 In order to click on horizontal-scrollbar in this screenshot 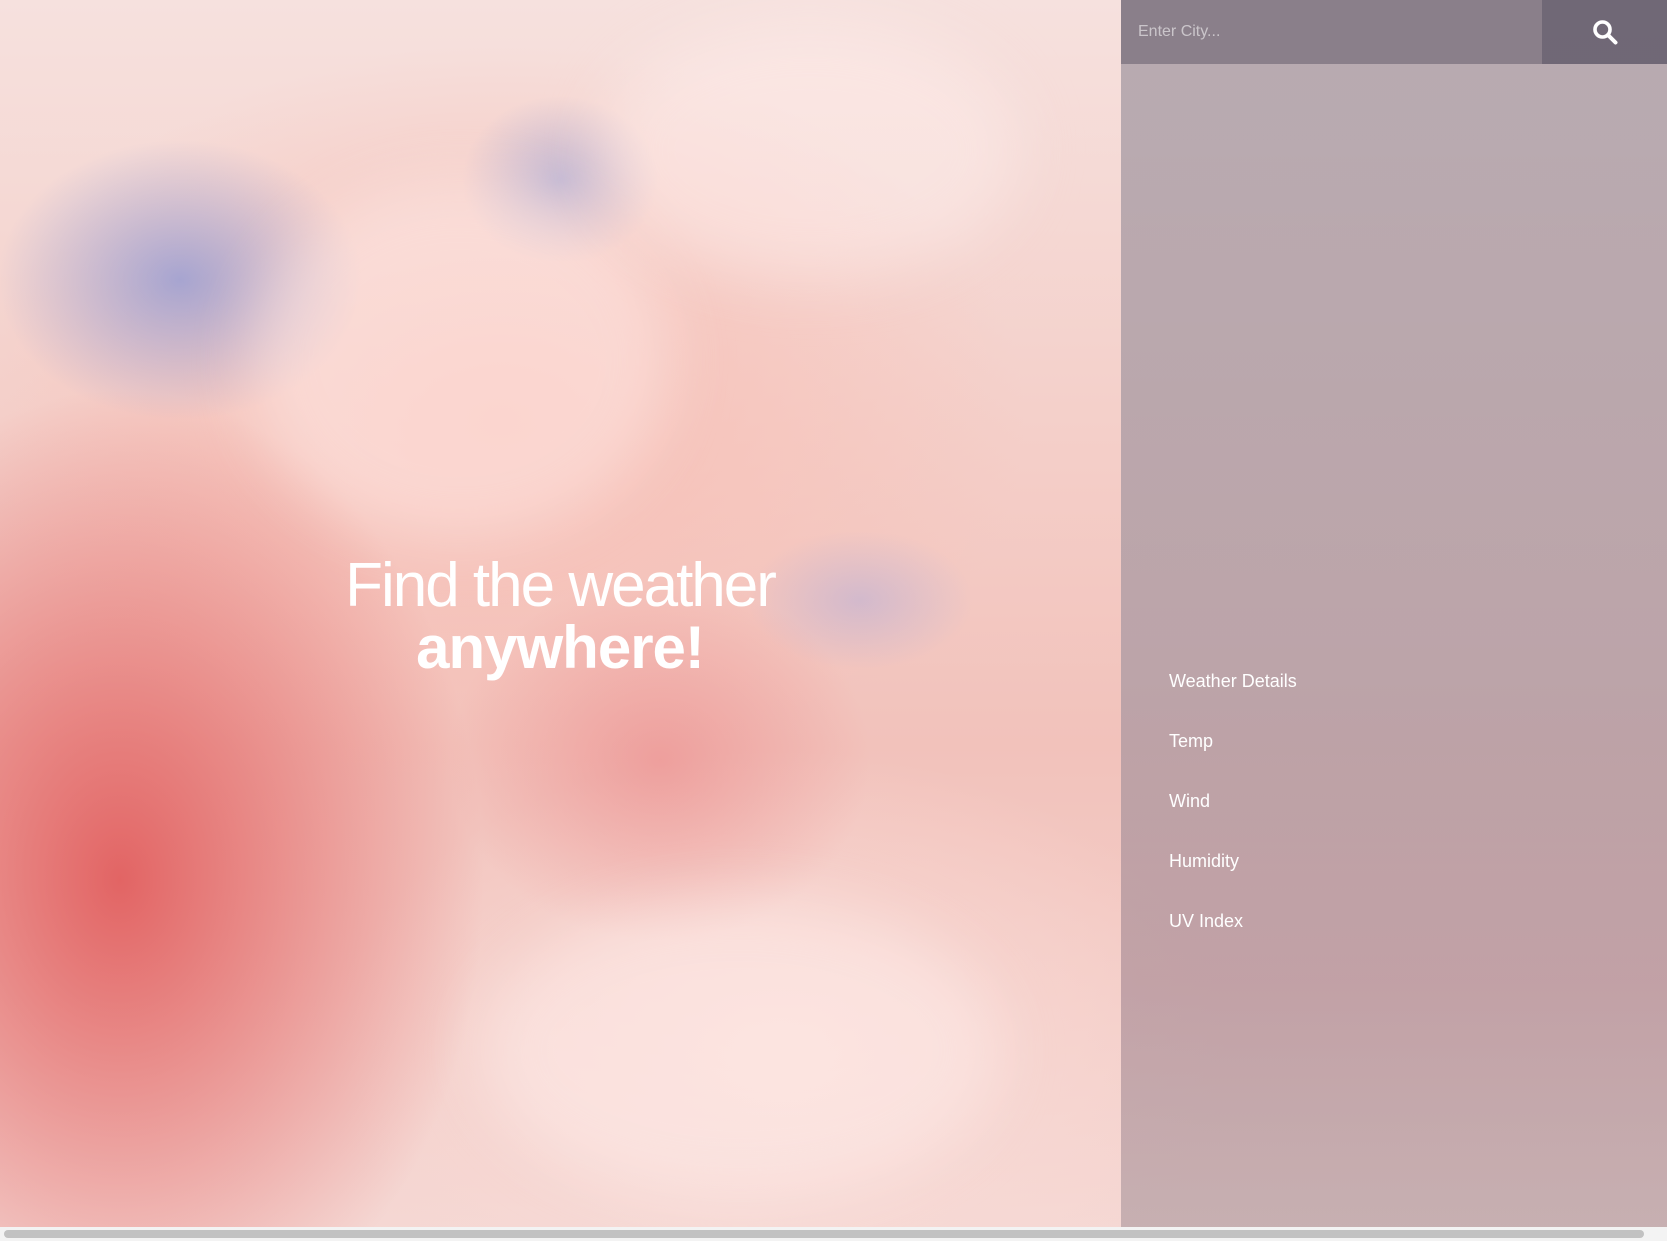, I will do `click(833, 1234)`.